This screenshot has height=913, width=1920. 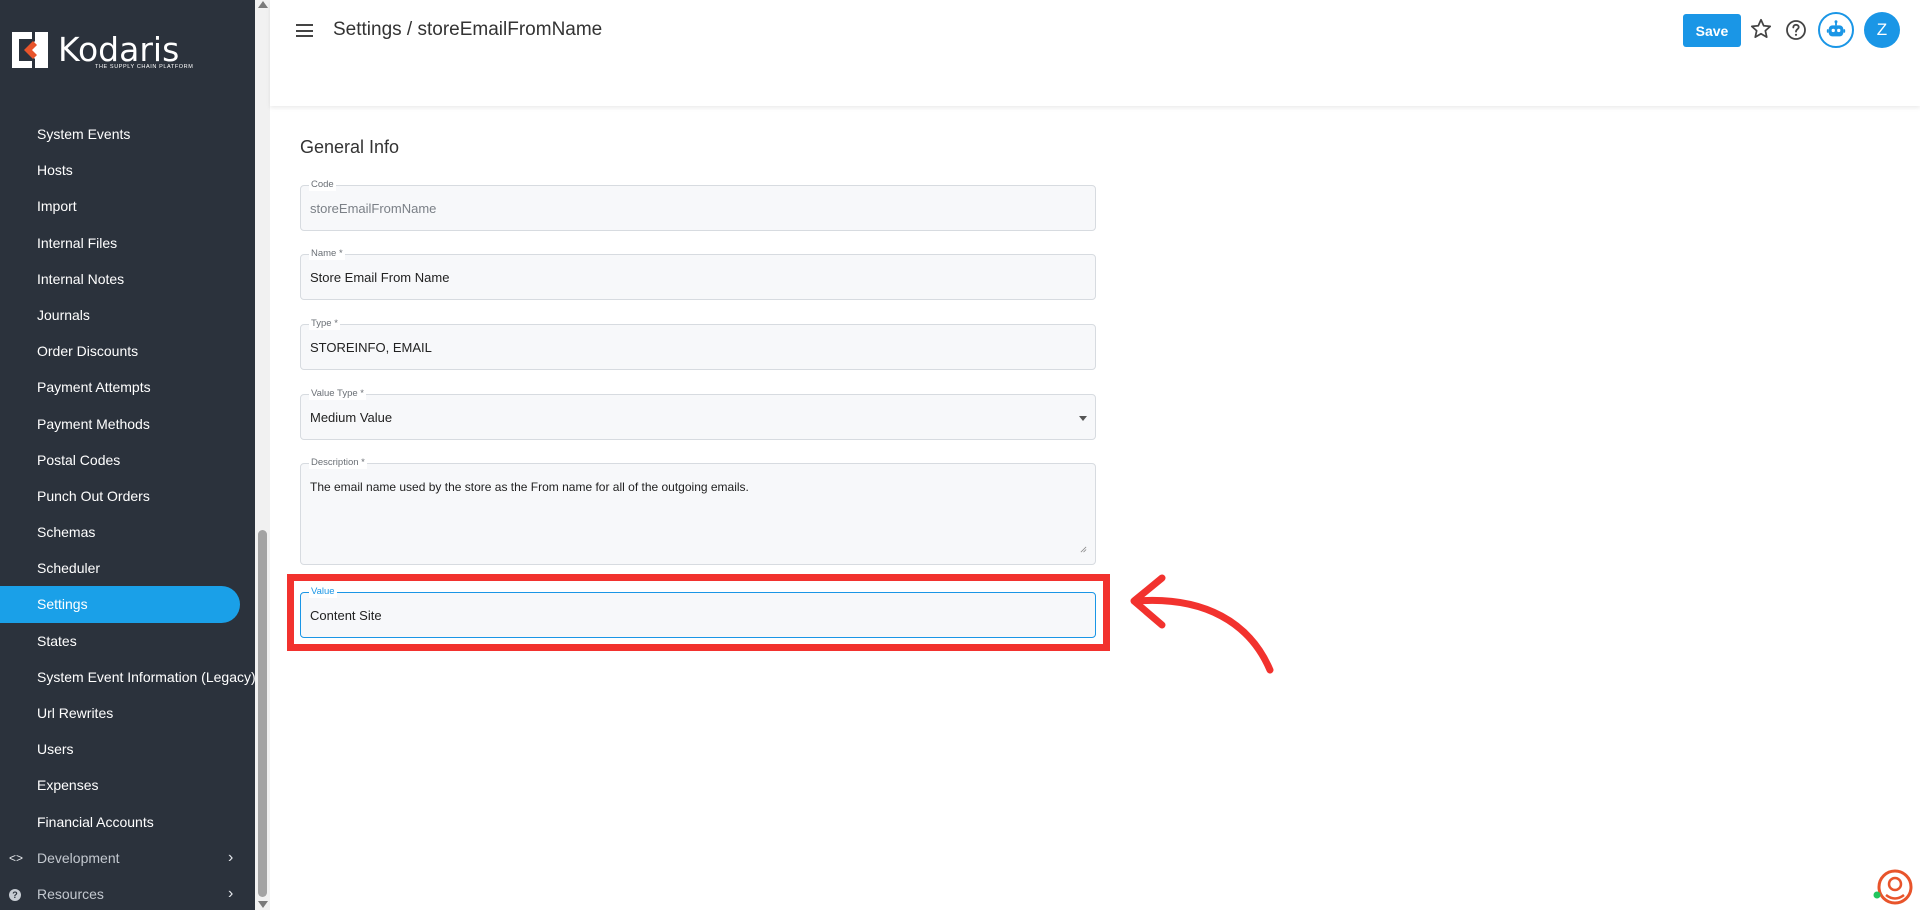 I want to click on sidebar-item-label: Hosts, so click(x=55, y=170).